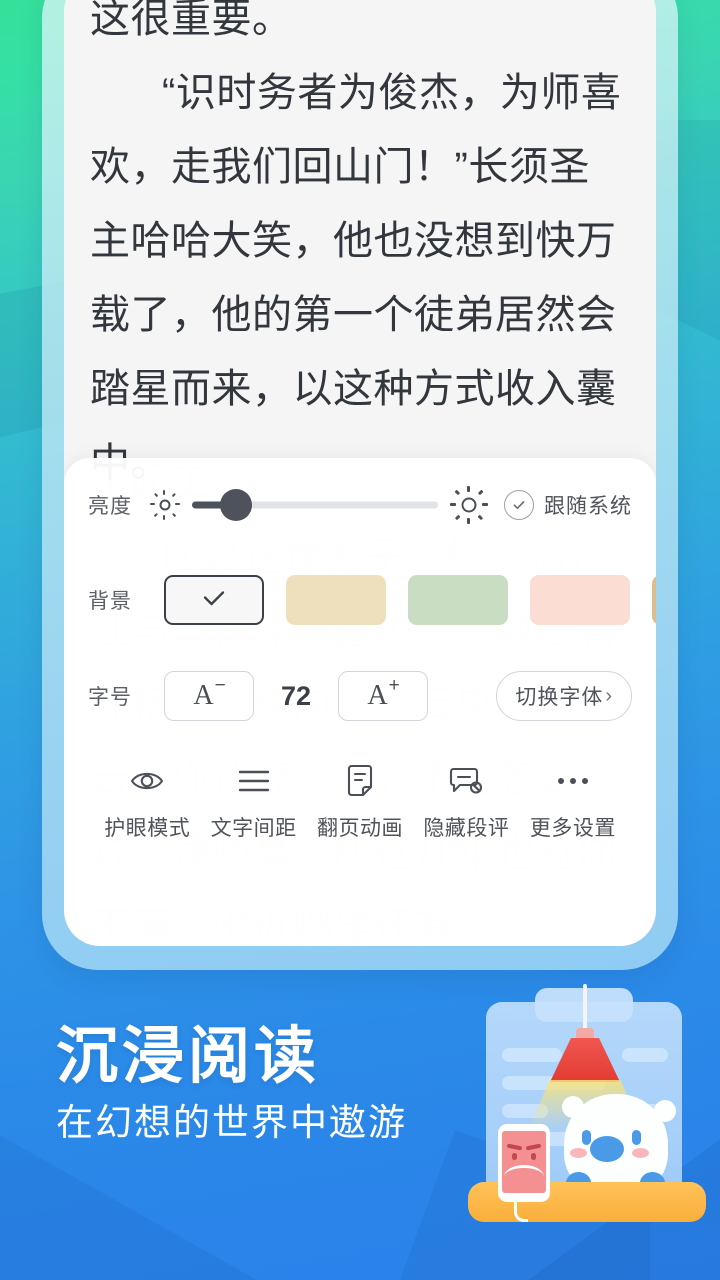 The image size is (720, 1280). I want to click on phone-character-body, so click(524, 1163).